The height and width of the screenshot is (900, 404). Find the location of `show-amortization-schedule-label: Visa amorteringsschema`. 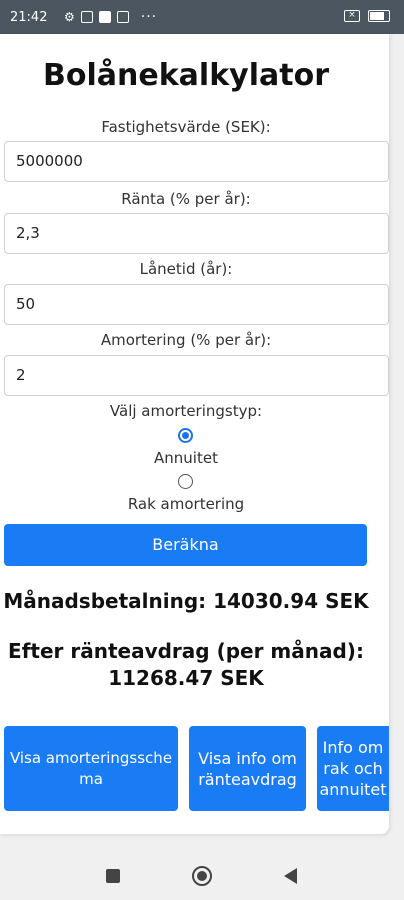

show-amortization-schedule-label: Visa amorteringsschema is located at coordinates (91, 768).